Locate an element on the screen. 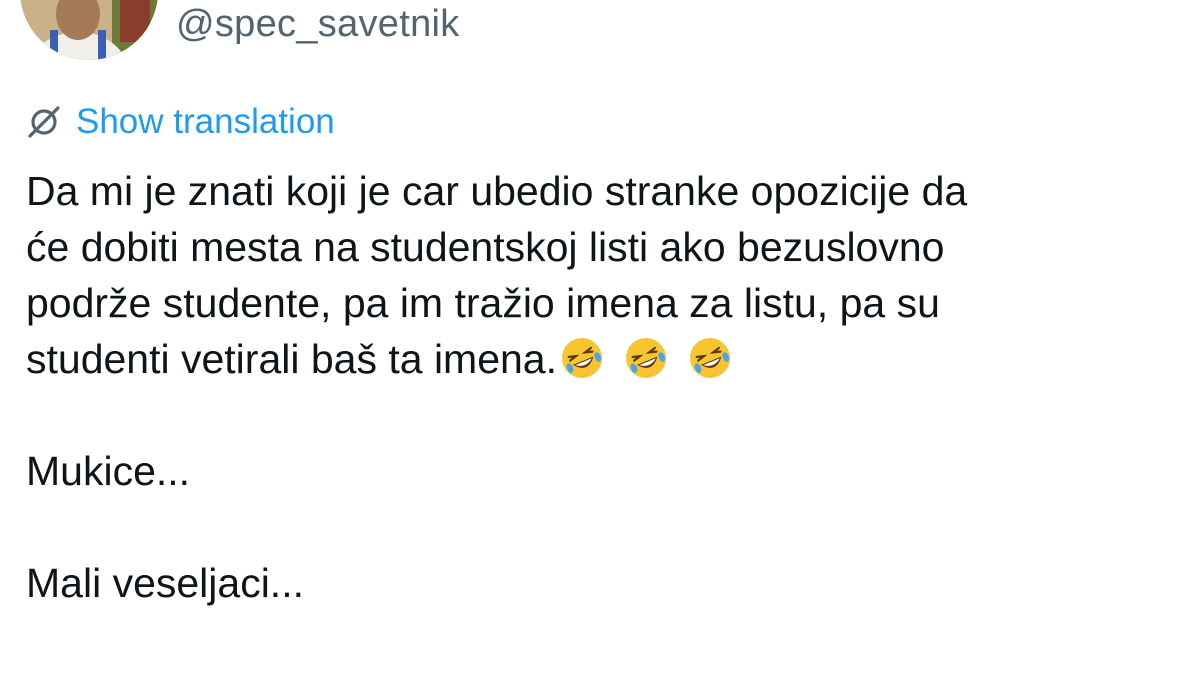 The height and width of the screenshot is (675, 1200). avatar is located at coordinates (89, 30).